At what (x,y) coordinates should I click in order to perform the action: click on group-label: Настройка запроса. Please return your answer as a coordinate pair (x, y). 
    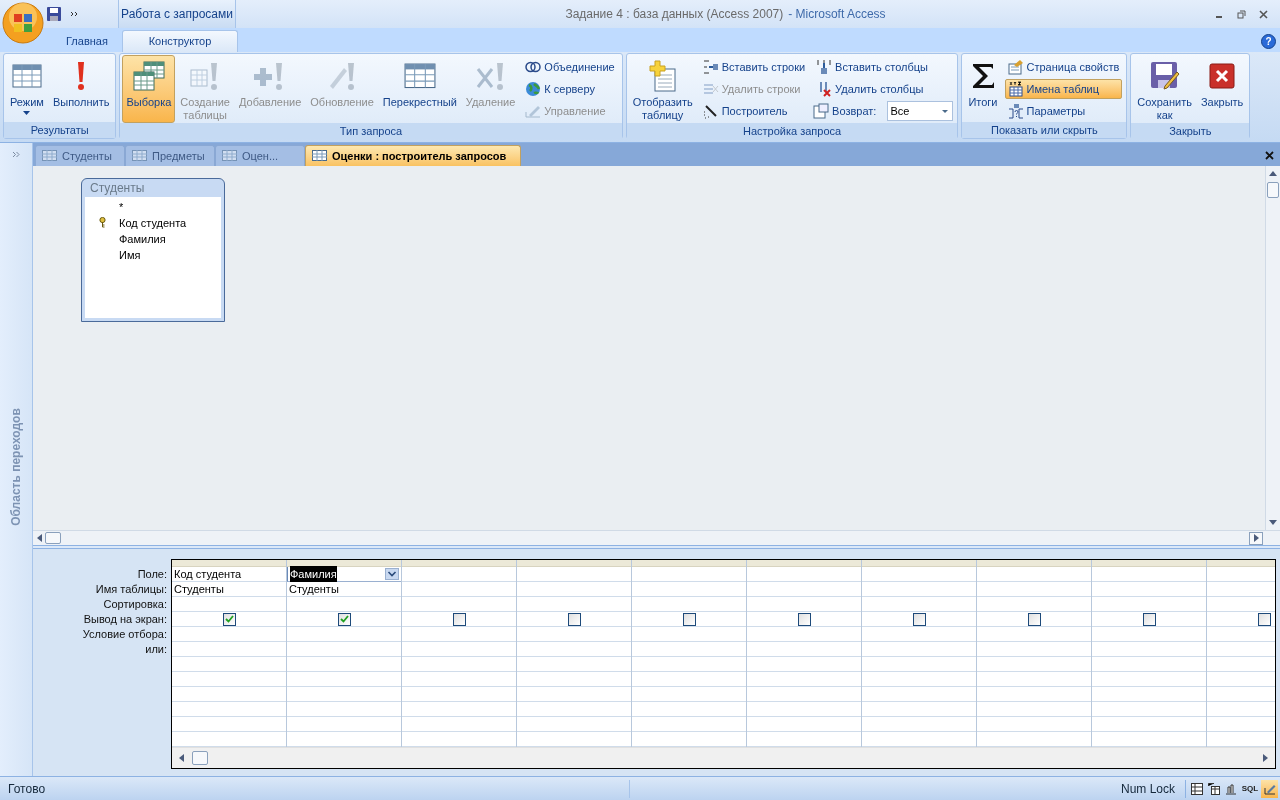
    Looking at the image, I should click on (792, 131).